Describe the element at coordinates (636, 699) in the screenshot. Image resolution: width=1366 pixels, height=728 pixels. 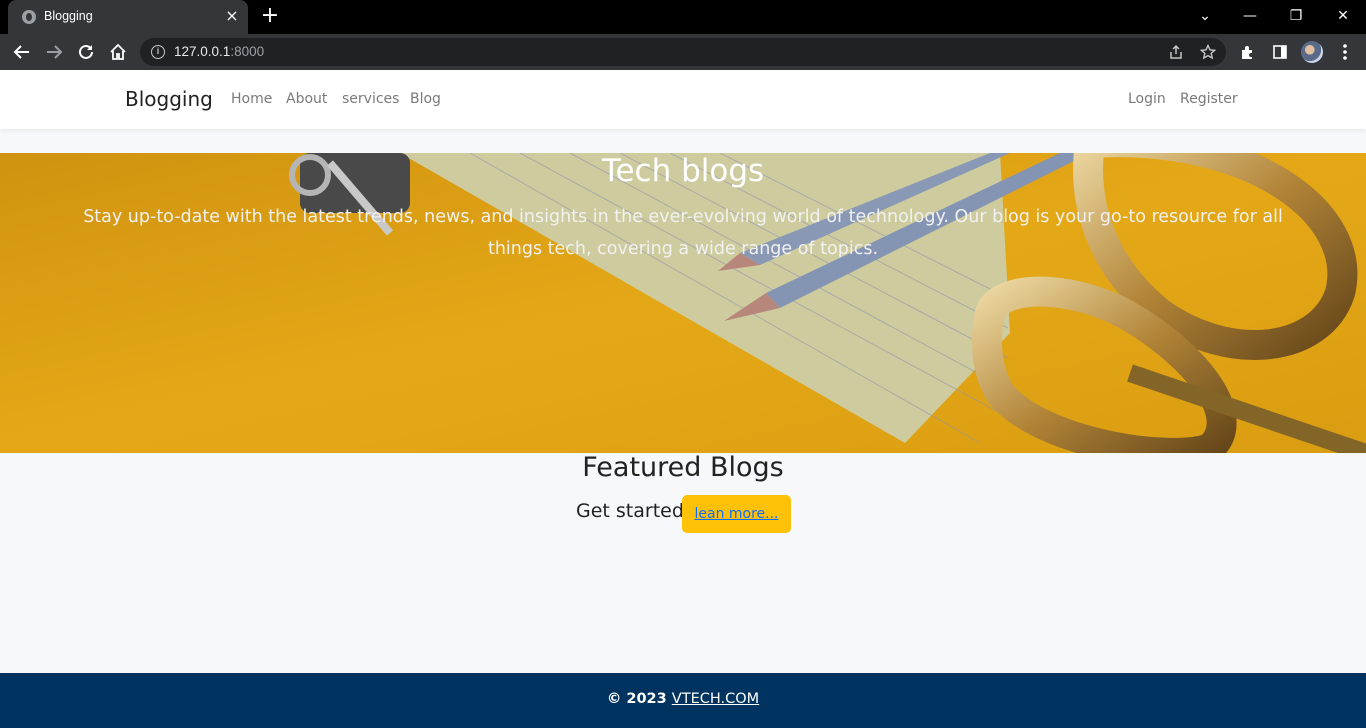
I see `copyright-text: © 2023` at that location.